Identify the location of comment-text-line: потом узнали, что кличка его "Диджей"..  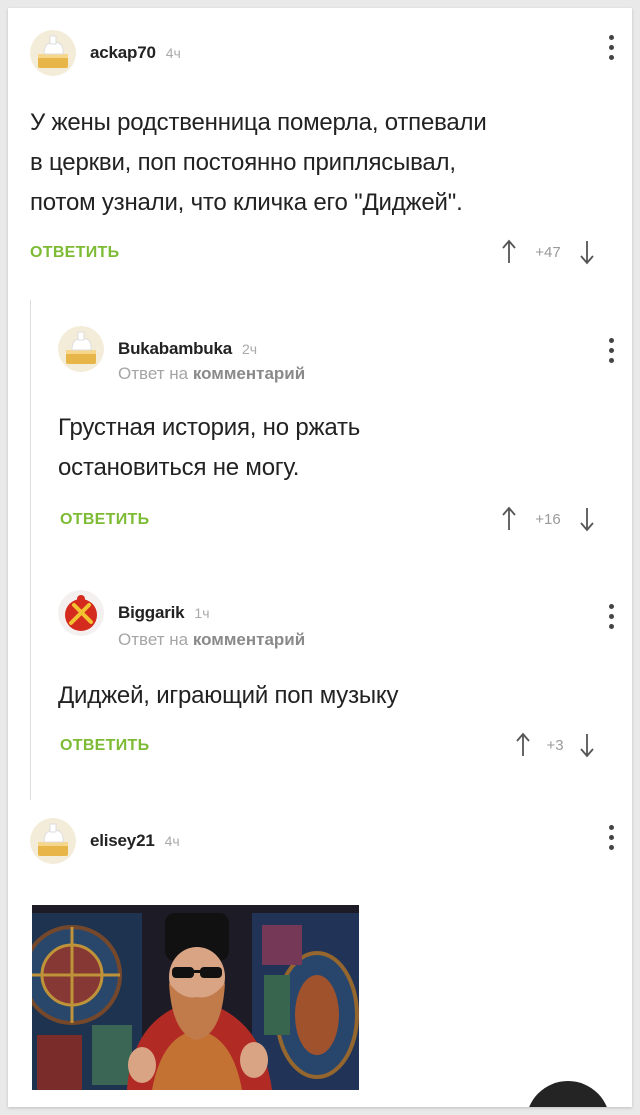
(246, 202).